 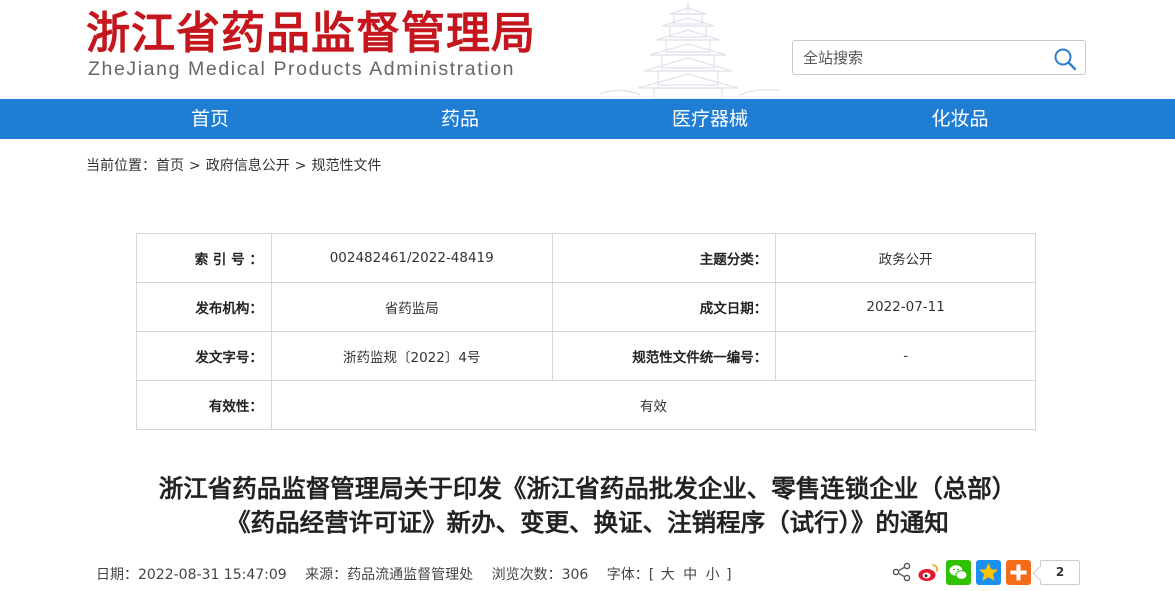 I want to click on nav-item-medical-devices: 医疗器械, so click(x=710, y=119).